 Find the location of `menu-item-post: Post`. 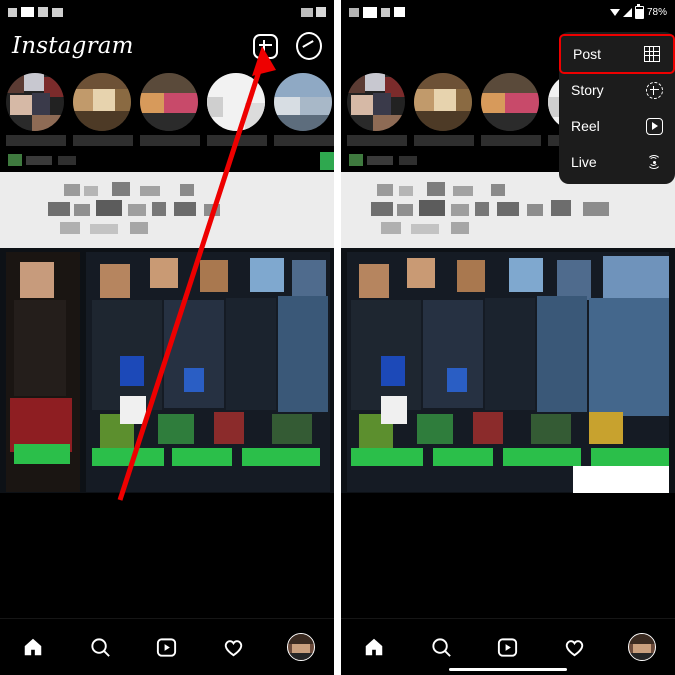

menu-item-post: Post is located at coordinates (617, 54).